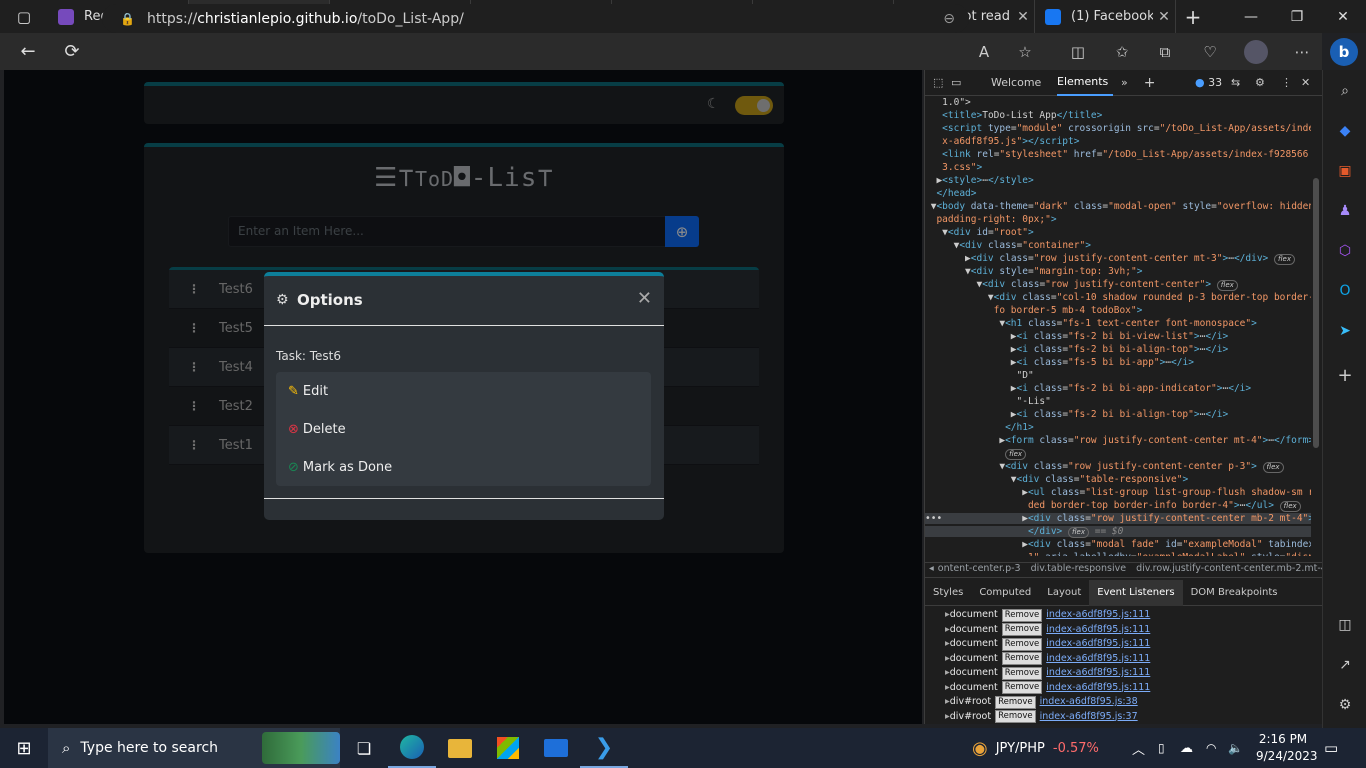  I want to click on action-mark-as-done: ⊘ Mark as Done, so click(463, 467).